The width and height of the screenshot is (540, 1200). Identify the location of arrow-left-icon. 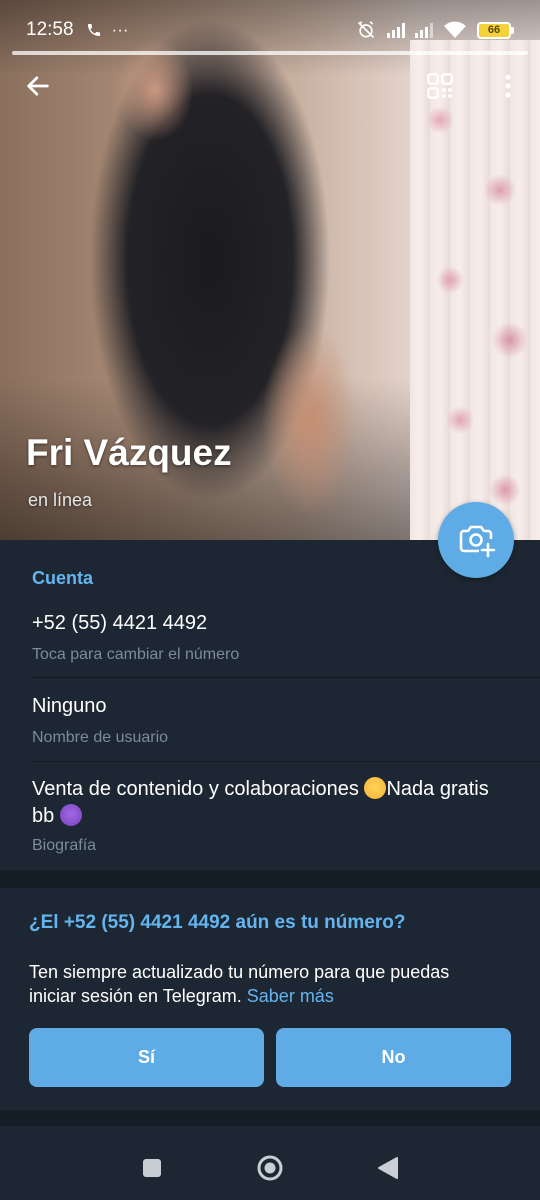
(38, 86).